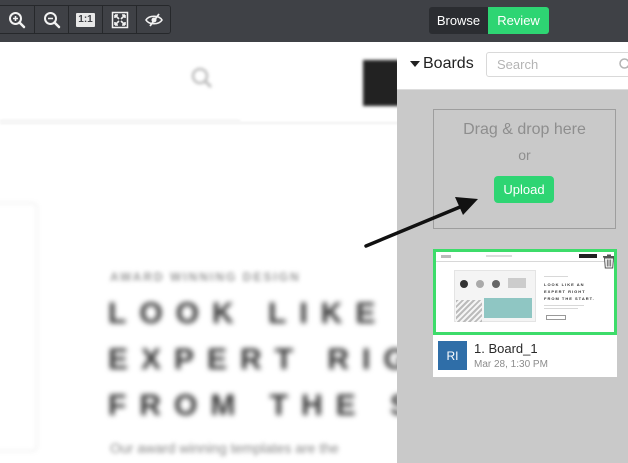 The height and width of the screenshot is (463, 628). What do you see at coordinates (569, 298) in the screenshot?
I see `thumb-headline-3: FROM THE START.` at bounding box center [569, 298].